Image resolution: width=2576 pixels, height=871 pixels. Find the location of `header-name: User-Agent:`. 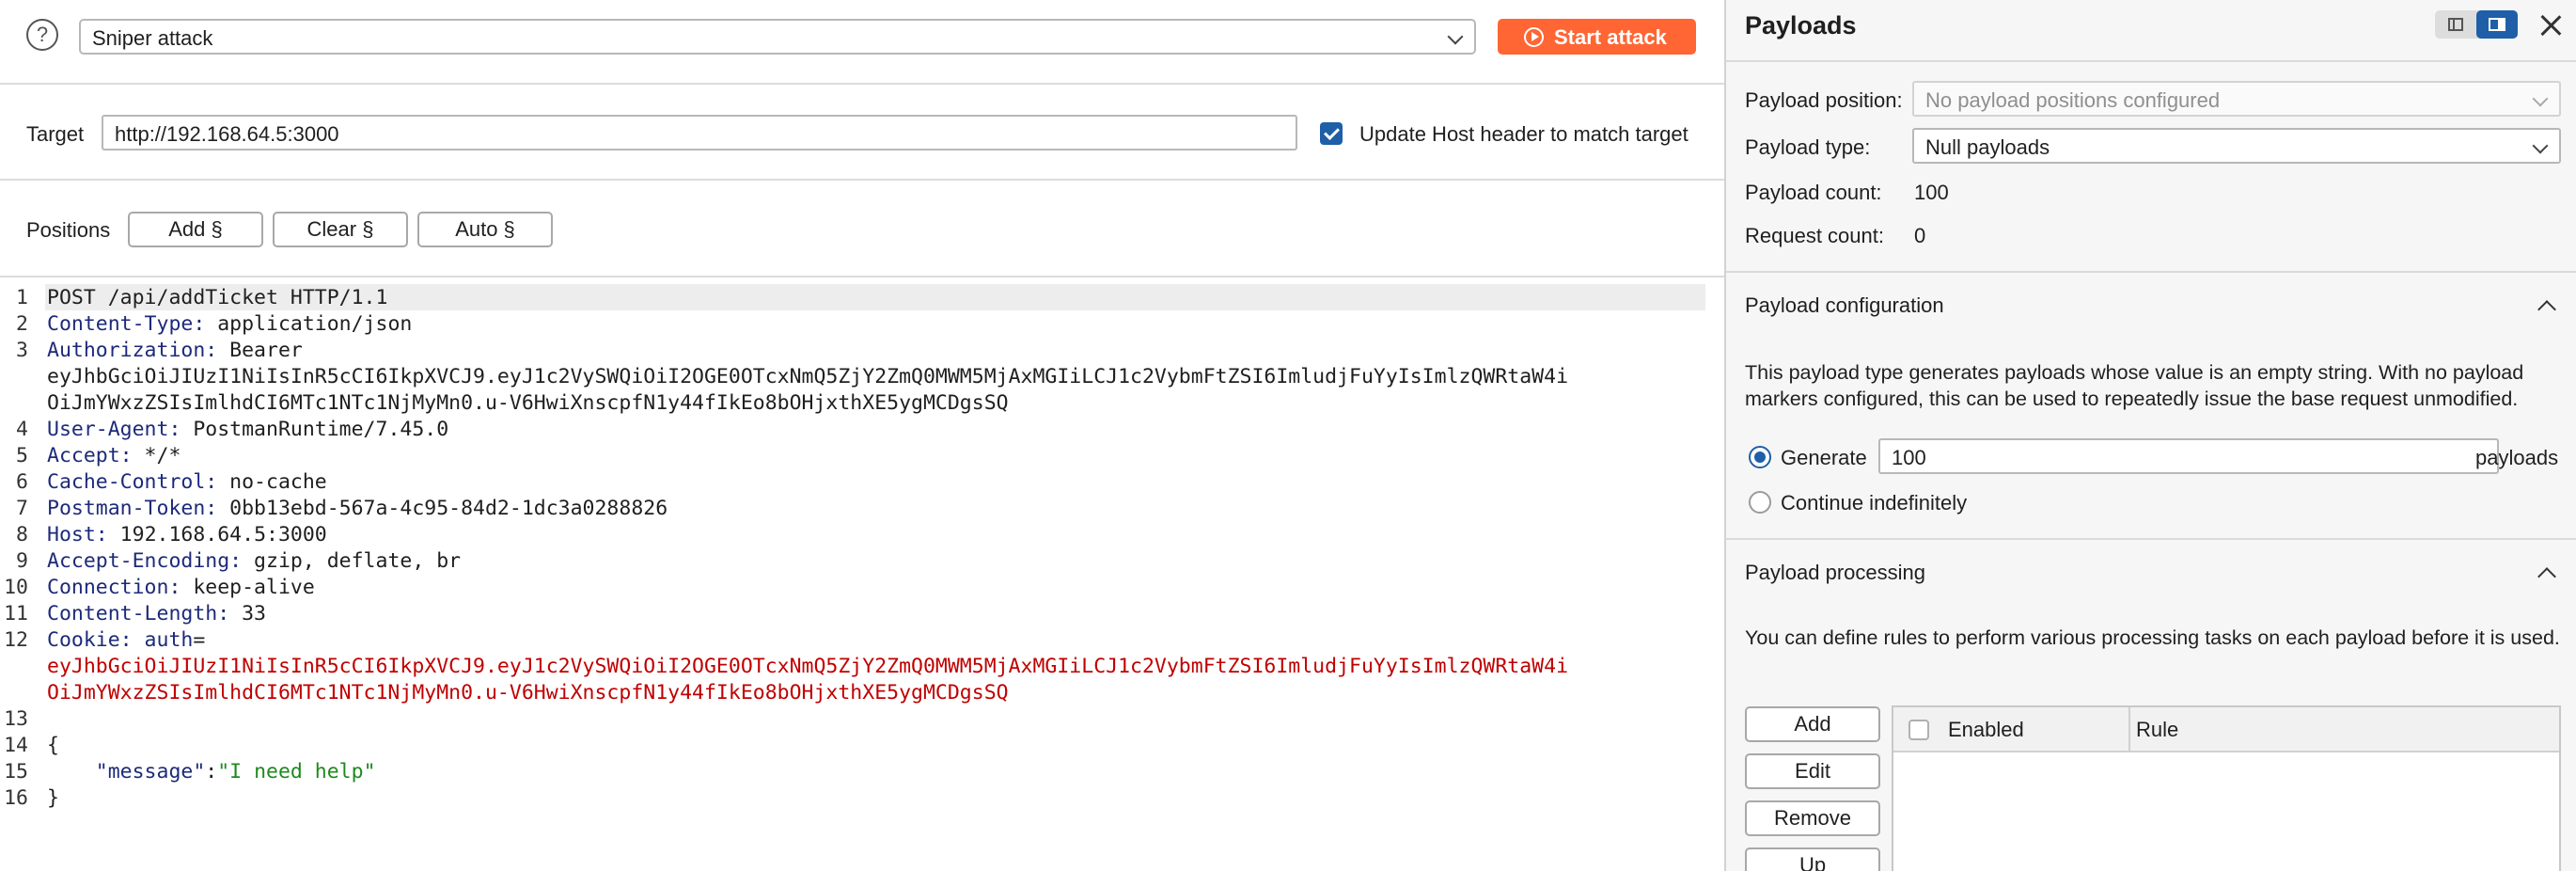

header-name: User-Agent: is located at coordinates (114, 429).